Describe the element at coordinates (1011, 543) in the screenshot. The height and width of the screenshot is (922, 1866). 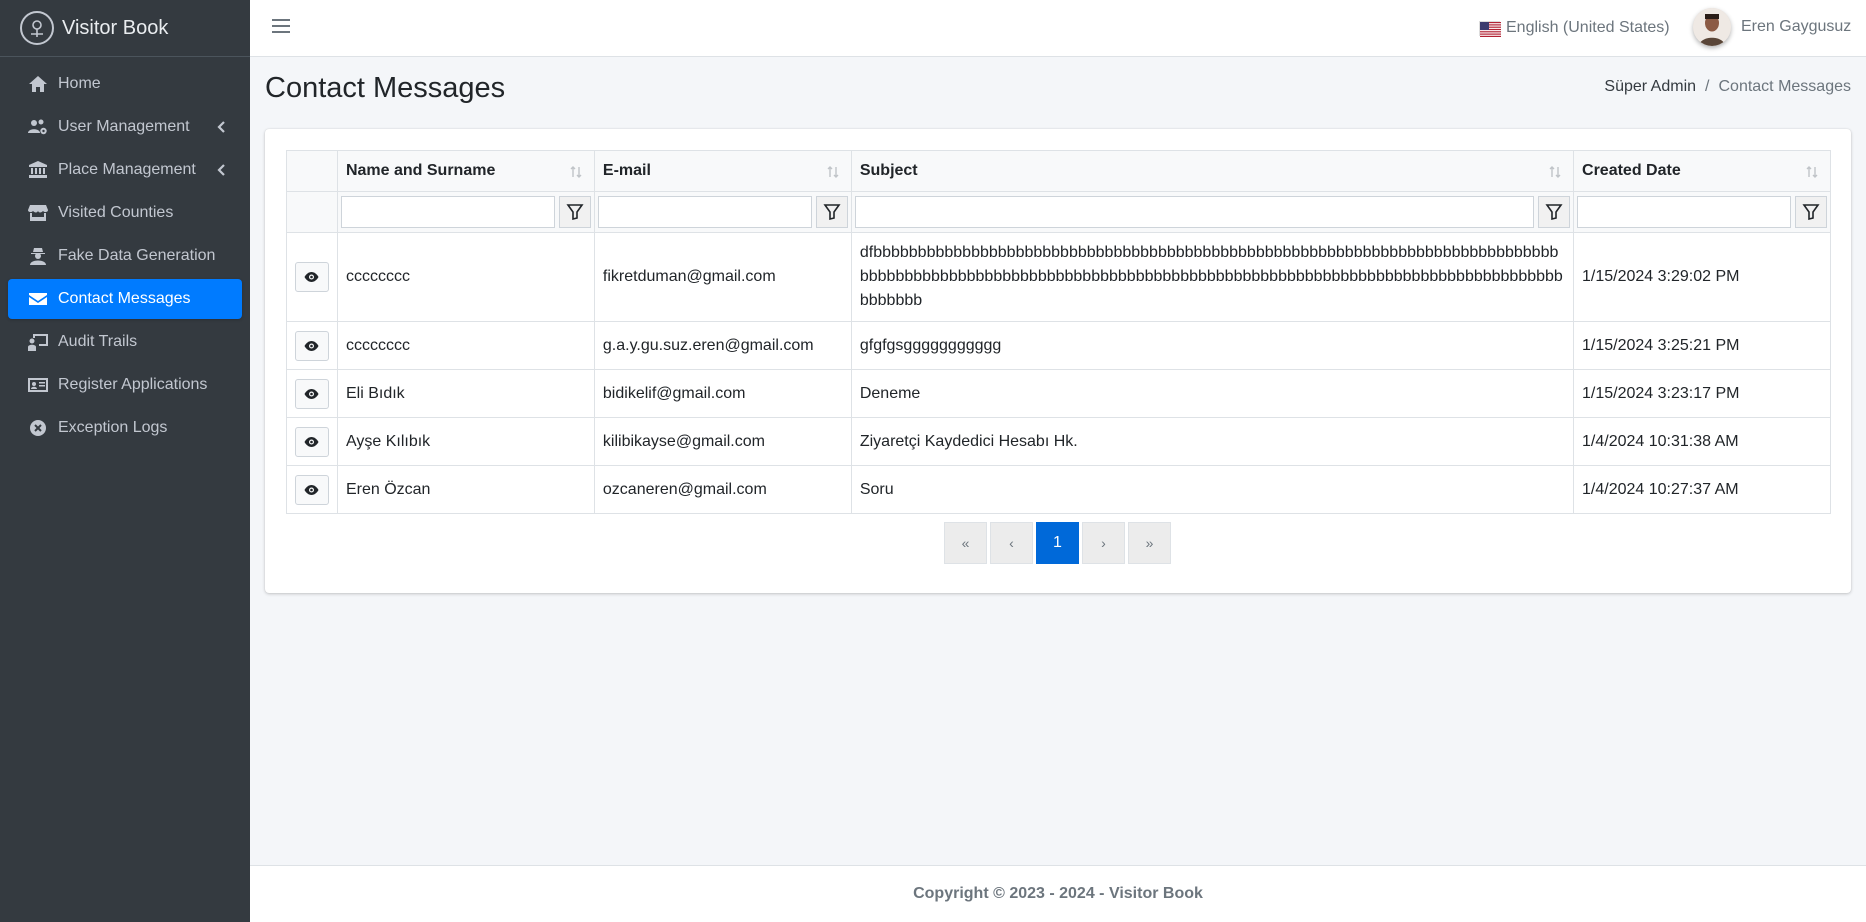
I see `prev-page-button: ‹` at that location.